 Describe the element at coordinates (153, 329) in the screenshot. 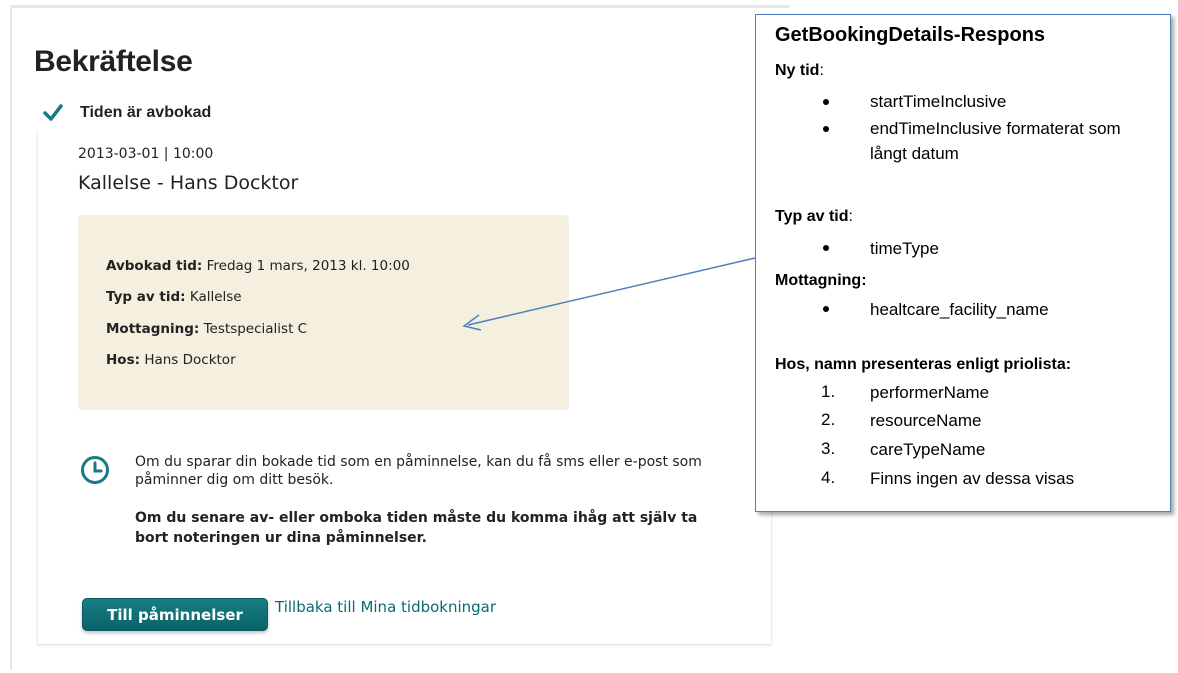

I see `detail-label: Mottagning:` at that location.